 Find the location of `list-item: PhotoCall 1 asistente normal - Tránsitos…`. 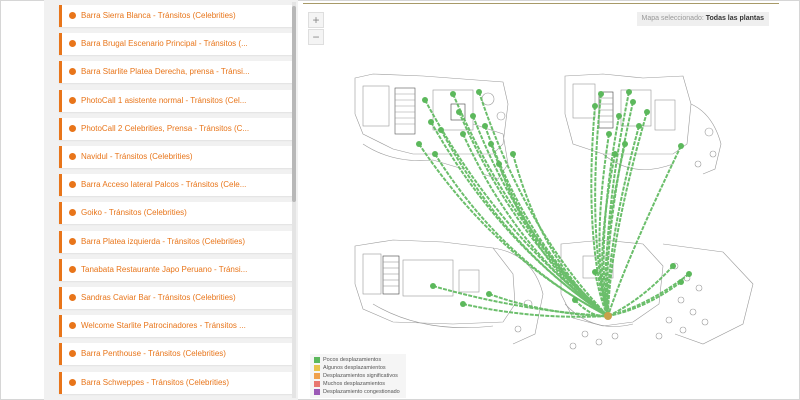

list-item: PhotoCall 1 asistente normal - Tránsitos… is located at coordinates (176, 100).